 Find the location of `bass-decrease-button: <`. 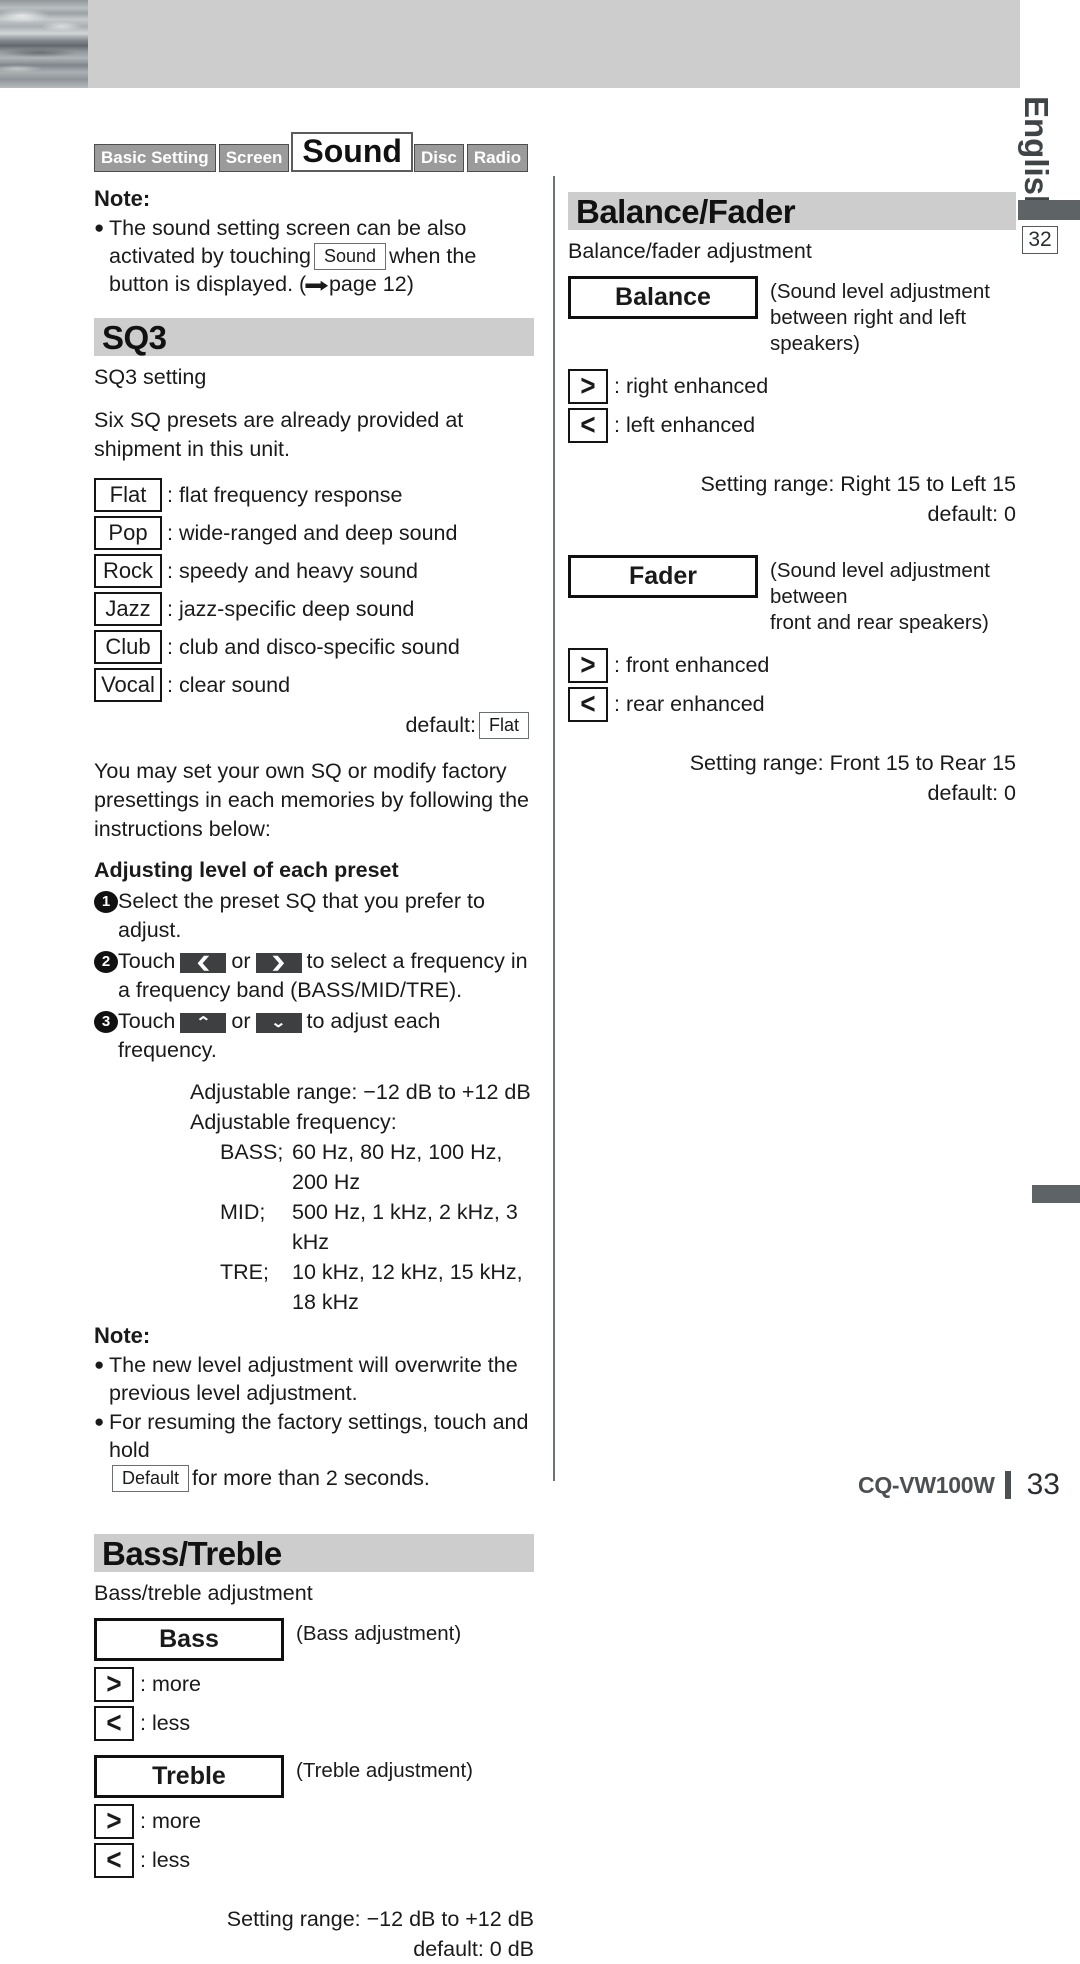

bass-decrease-button: < is located at coordinates (114, 1723).